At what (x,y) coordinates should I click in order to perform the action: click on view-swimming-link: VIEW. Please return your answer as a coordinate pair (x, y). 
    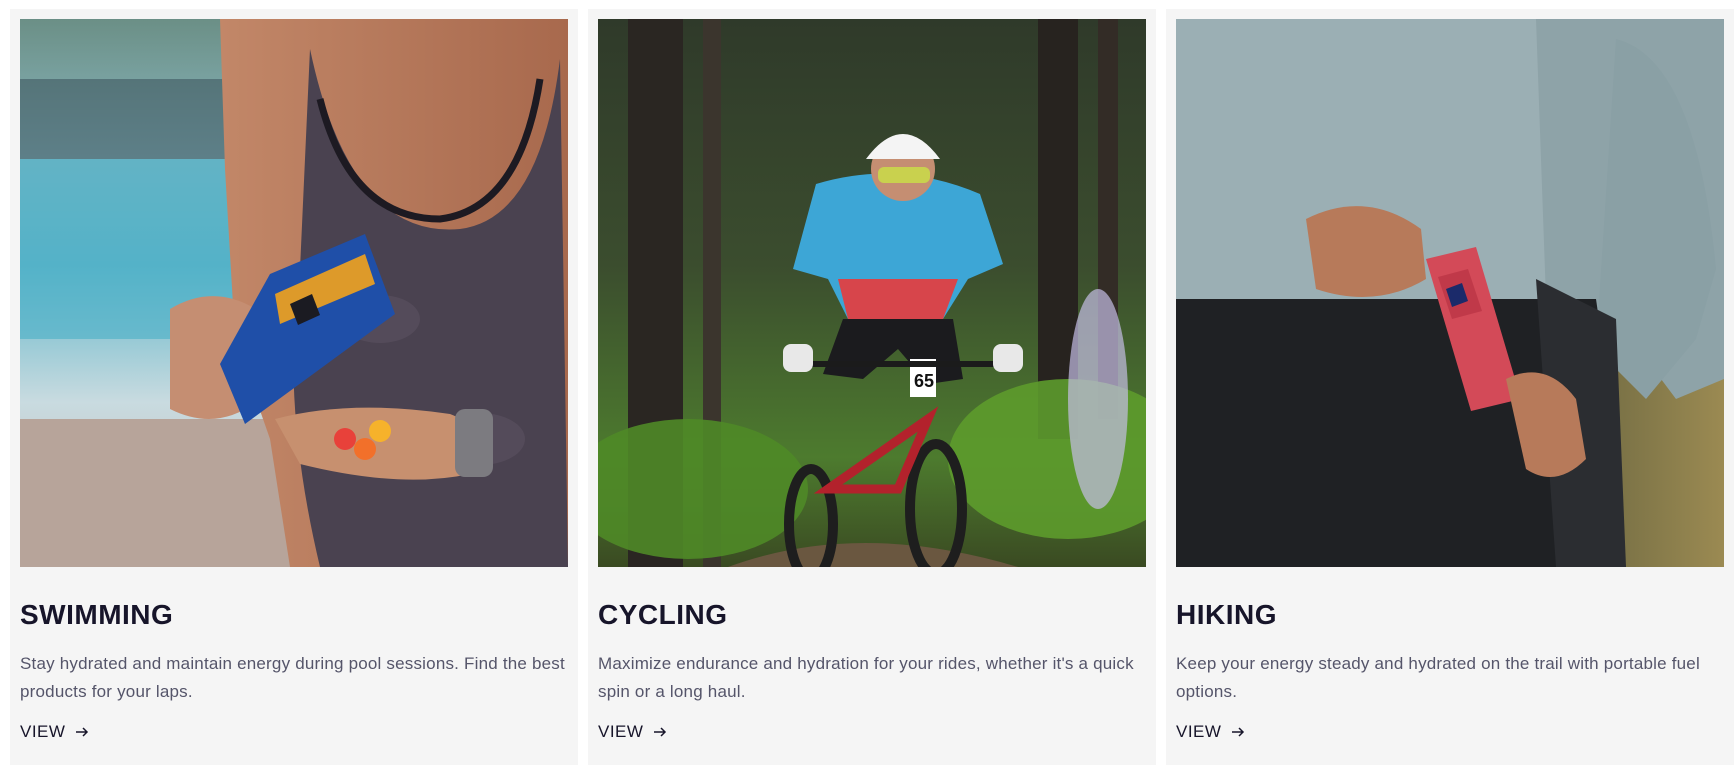
    Looking at the image, I should click on (54, 732).